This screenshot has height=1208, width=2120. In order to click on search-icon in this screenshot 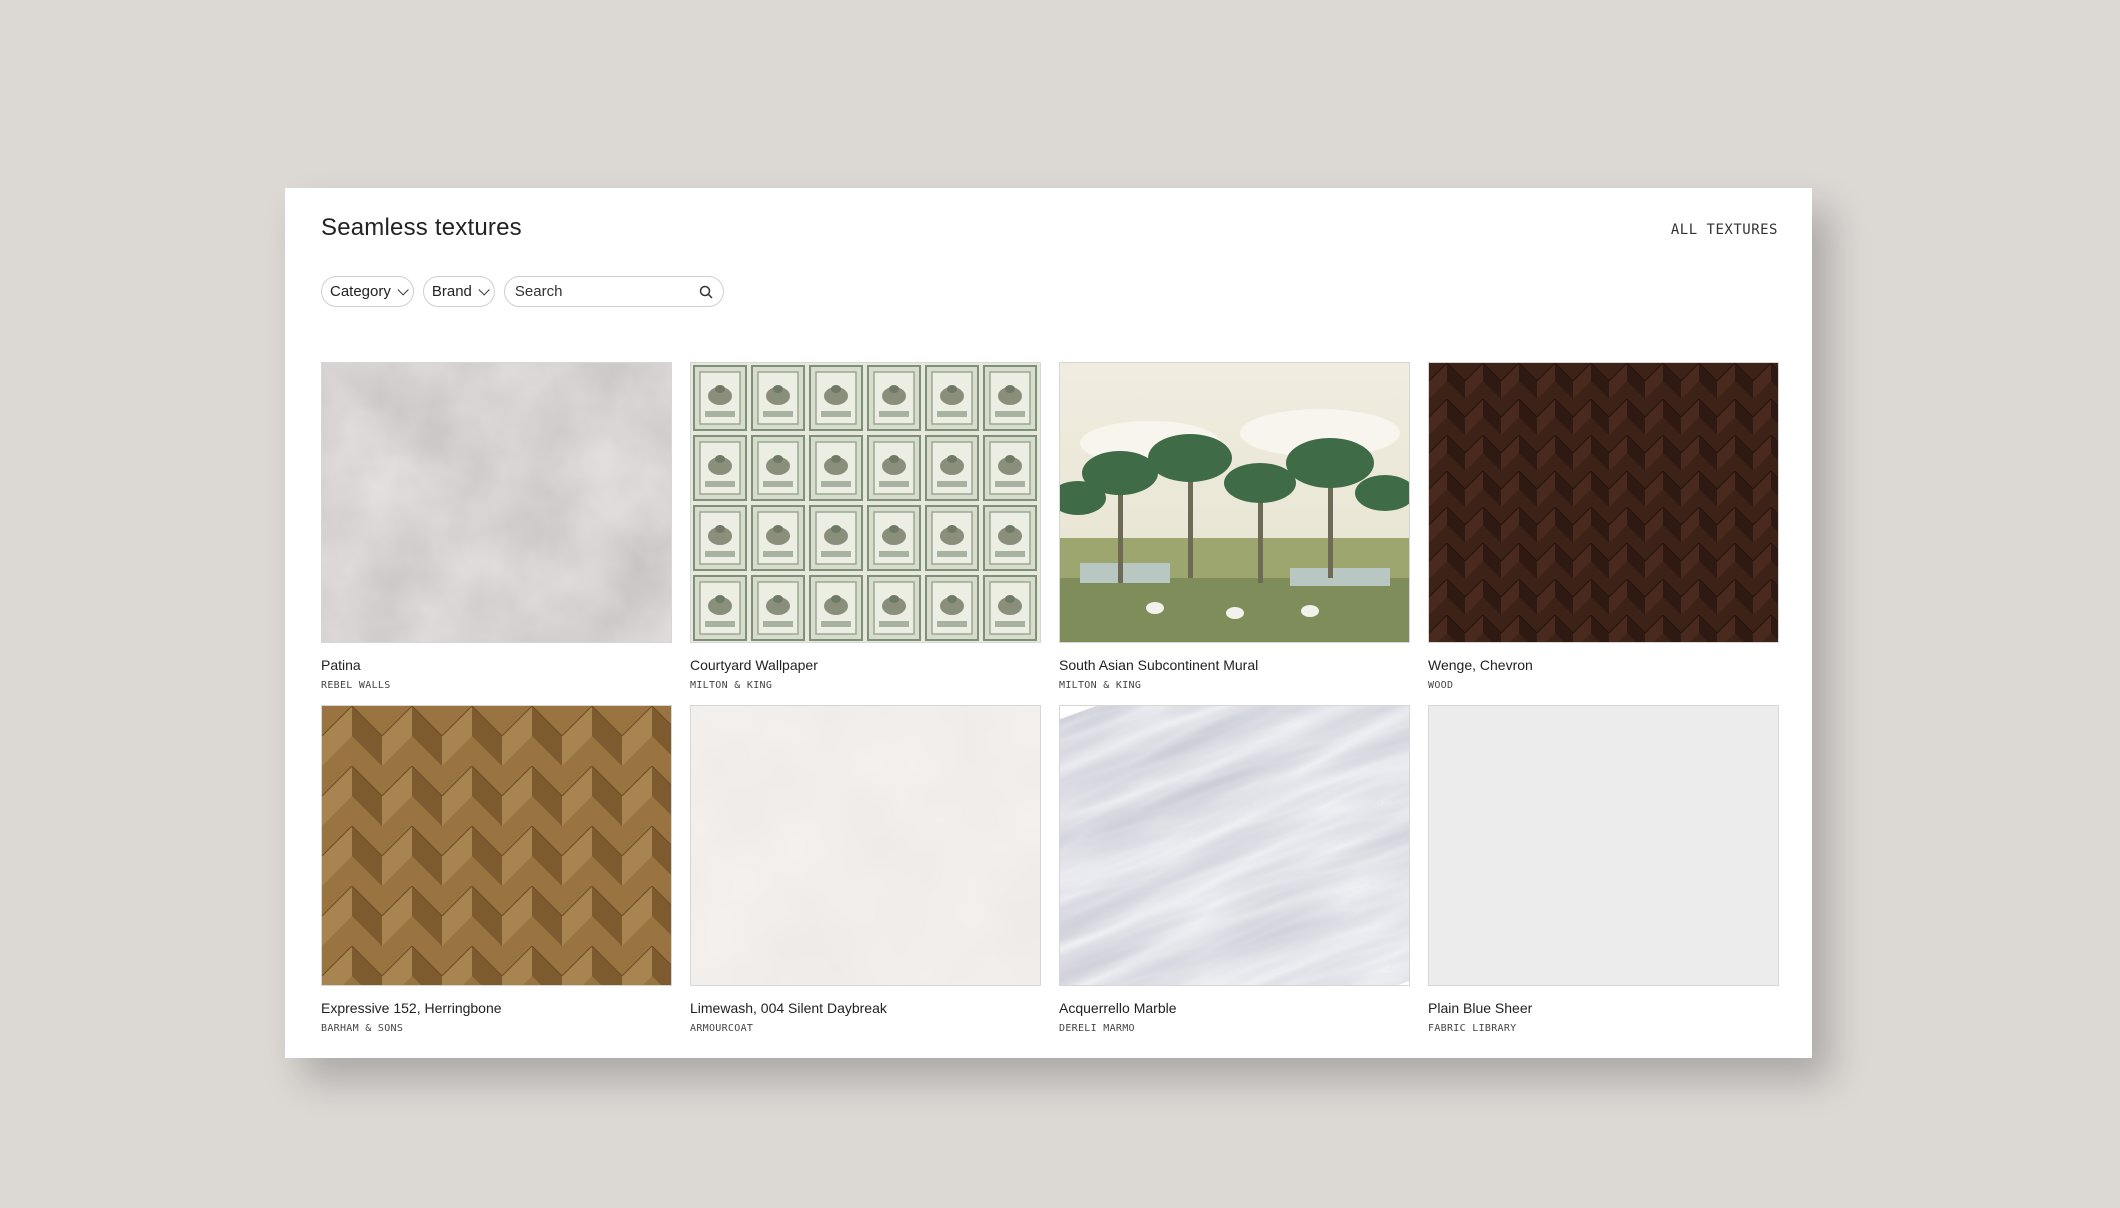, I will do `click(706, 292)`.